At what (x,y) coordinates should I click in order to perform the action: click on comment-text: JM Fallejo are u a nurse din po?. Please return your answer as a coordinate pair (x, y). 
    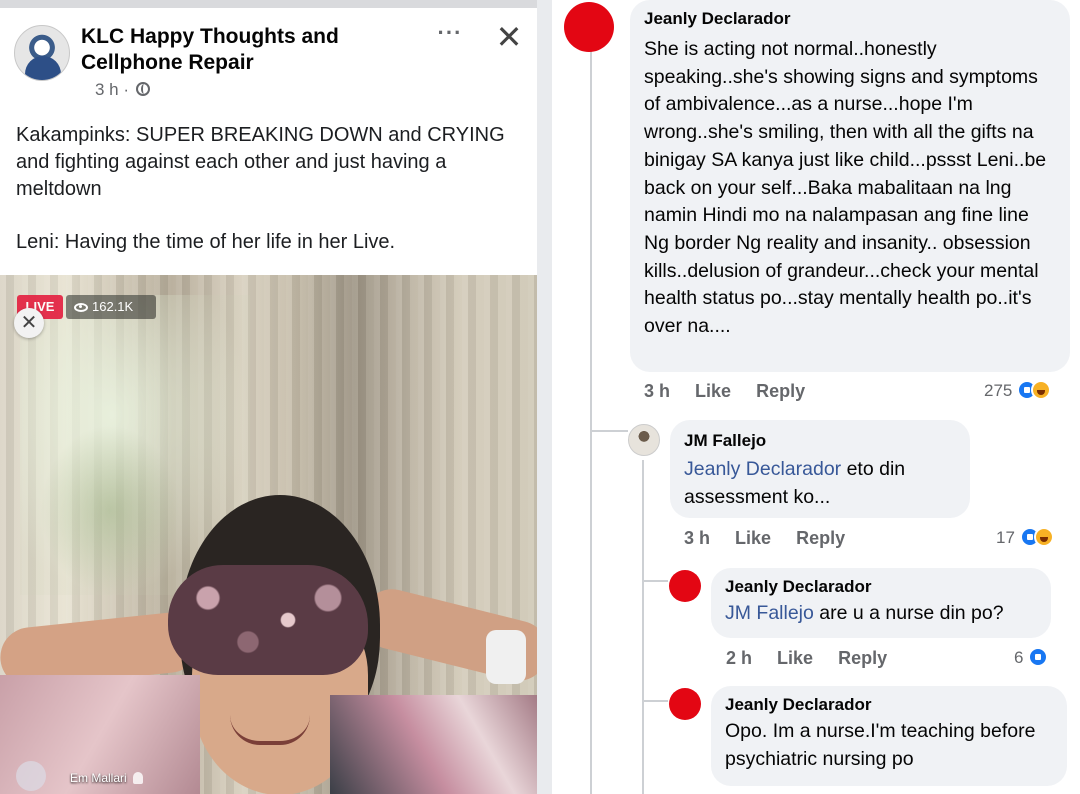
    Looking at the image, I should click on (881, 614).